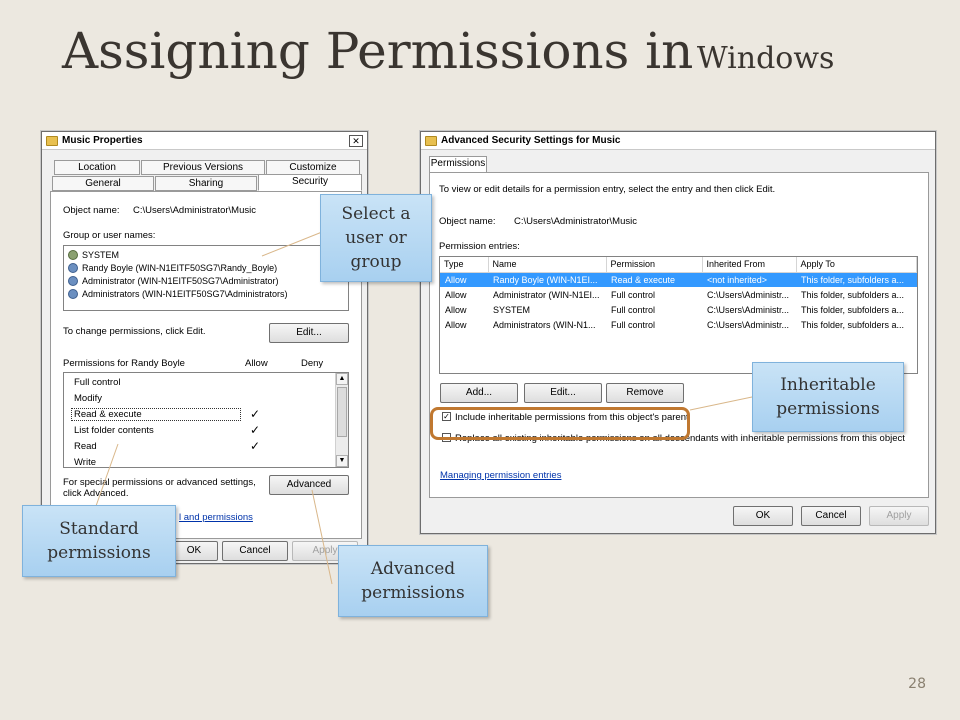 Image resolution: width=960 pixels, height=720 pixels. Describe the element at coordinates (376, 238) in the screenshot. I see `callout-select-user: Select a user or group` at that location.